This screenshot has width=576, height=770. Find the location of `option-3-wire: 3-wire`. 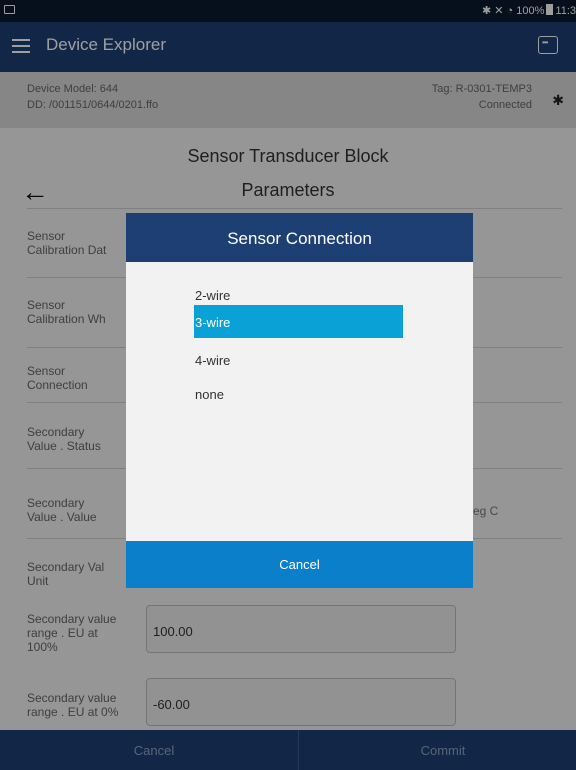

option-3-wire: 3-wire is located at coordinates (298, 321).